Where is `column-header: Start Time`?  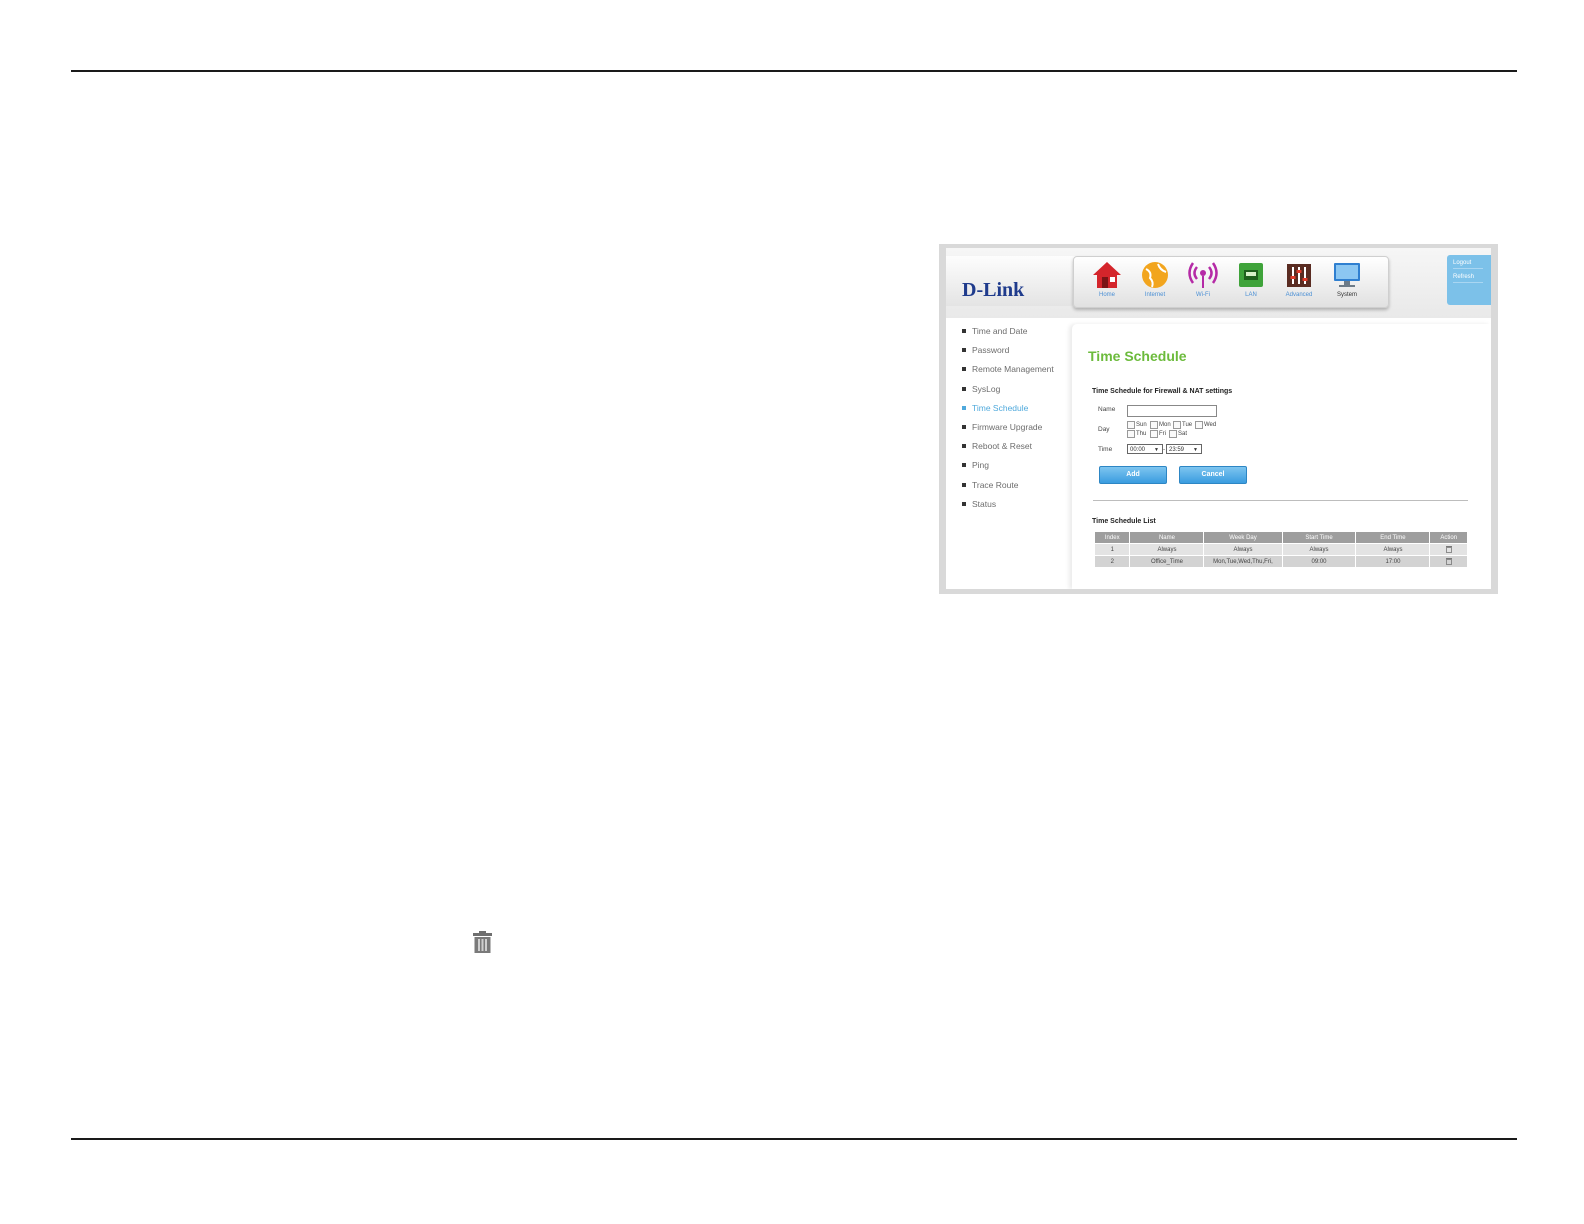
column-header: Start Time is located at coordinates (1319, 537).